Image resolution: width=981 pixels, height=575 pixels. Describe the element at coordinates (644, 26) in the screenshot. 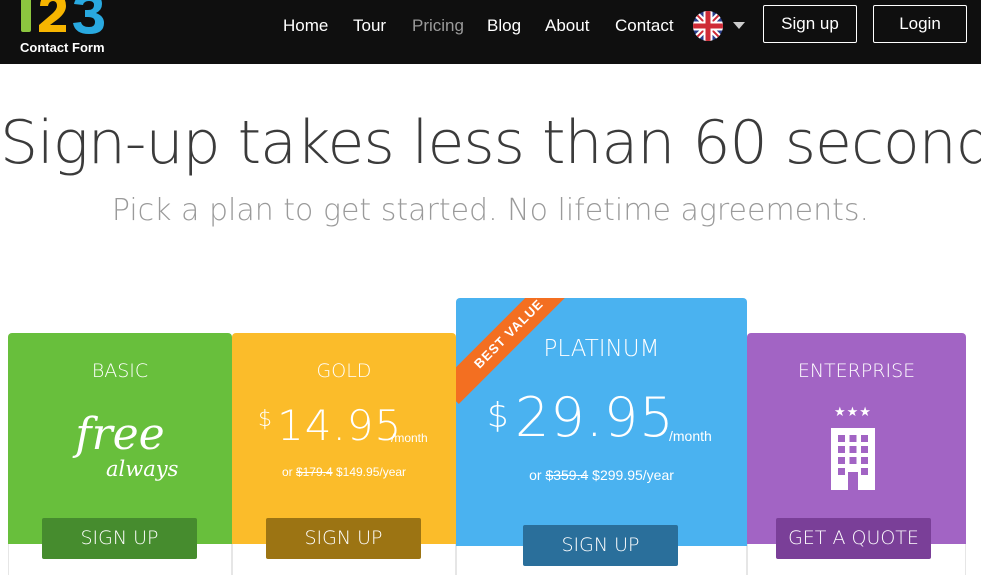

I see `nav-contact: Contact` at that location.